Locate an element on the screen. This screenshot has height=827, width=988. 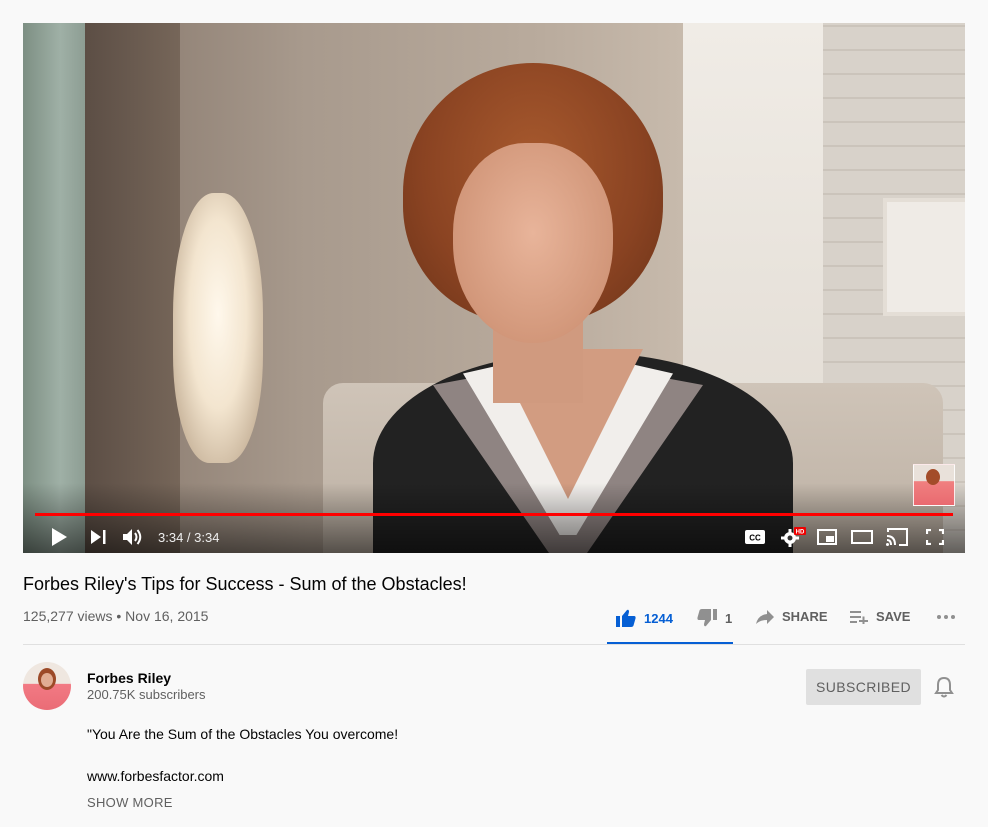
more-actions-button is located at coordinates (946, 617).